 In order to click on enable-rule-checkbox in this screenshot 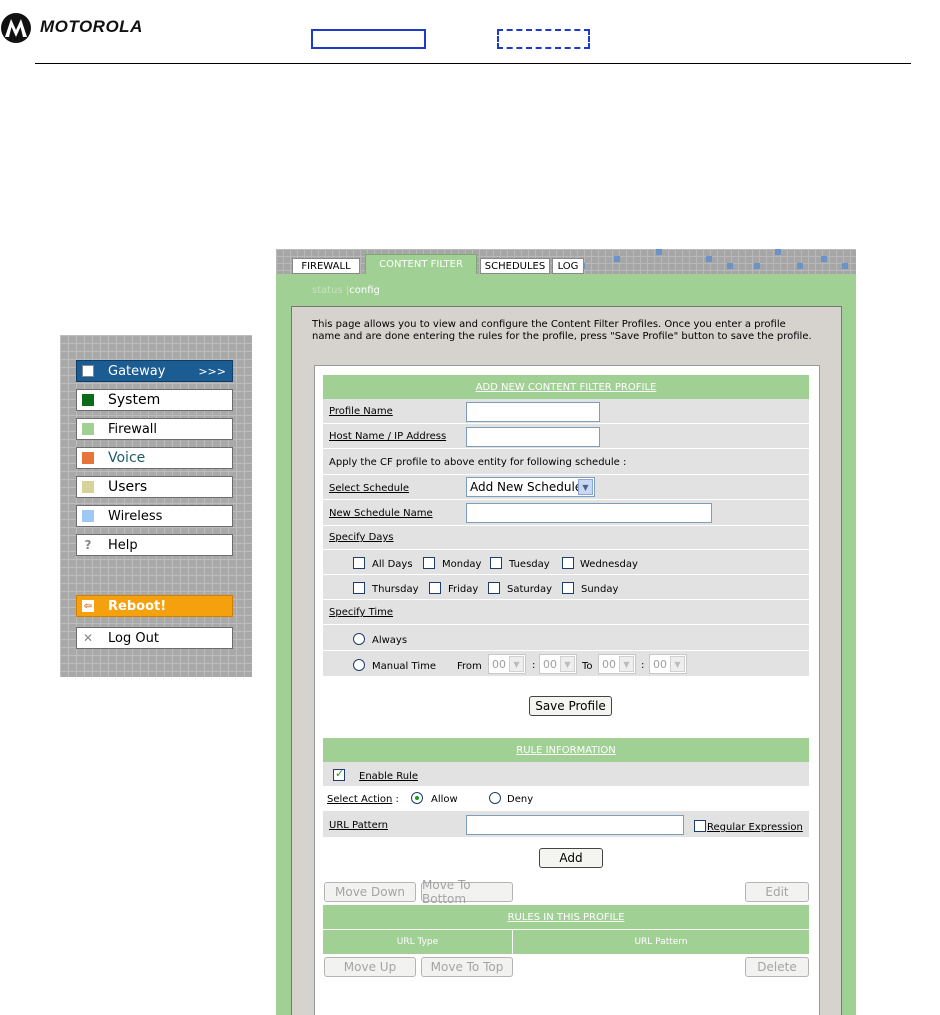, I will do `click(339, 774)`.